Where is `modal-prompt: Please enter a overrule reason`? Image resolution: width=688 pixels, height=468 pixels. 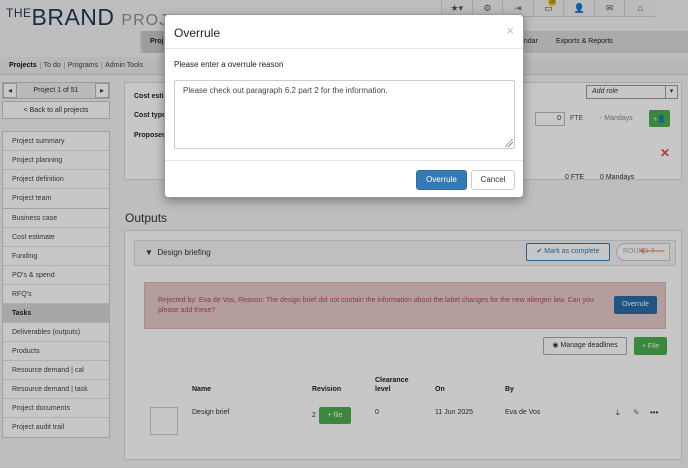
modal-prompt: Please enter a overrule reason is located at coordinates (229, 64).